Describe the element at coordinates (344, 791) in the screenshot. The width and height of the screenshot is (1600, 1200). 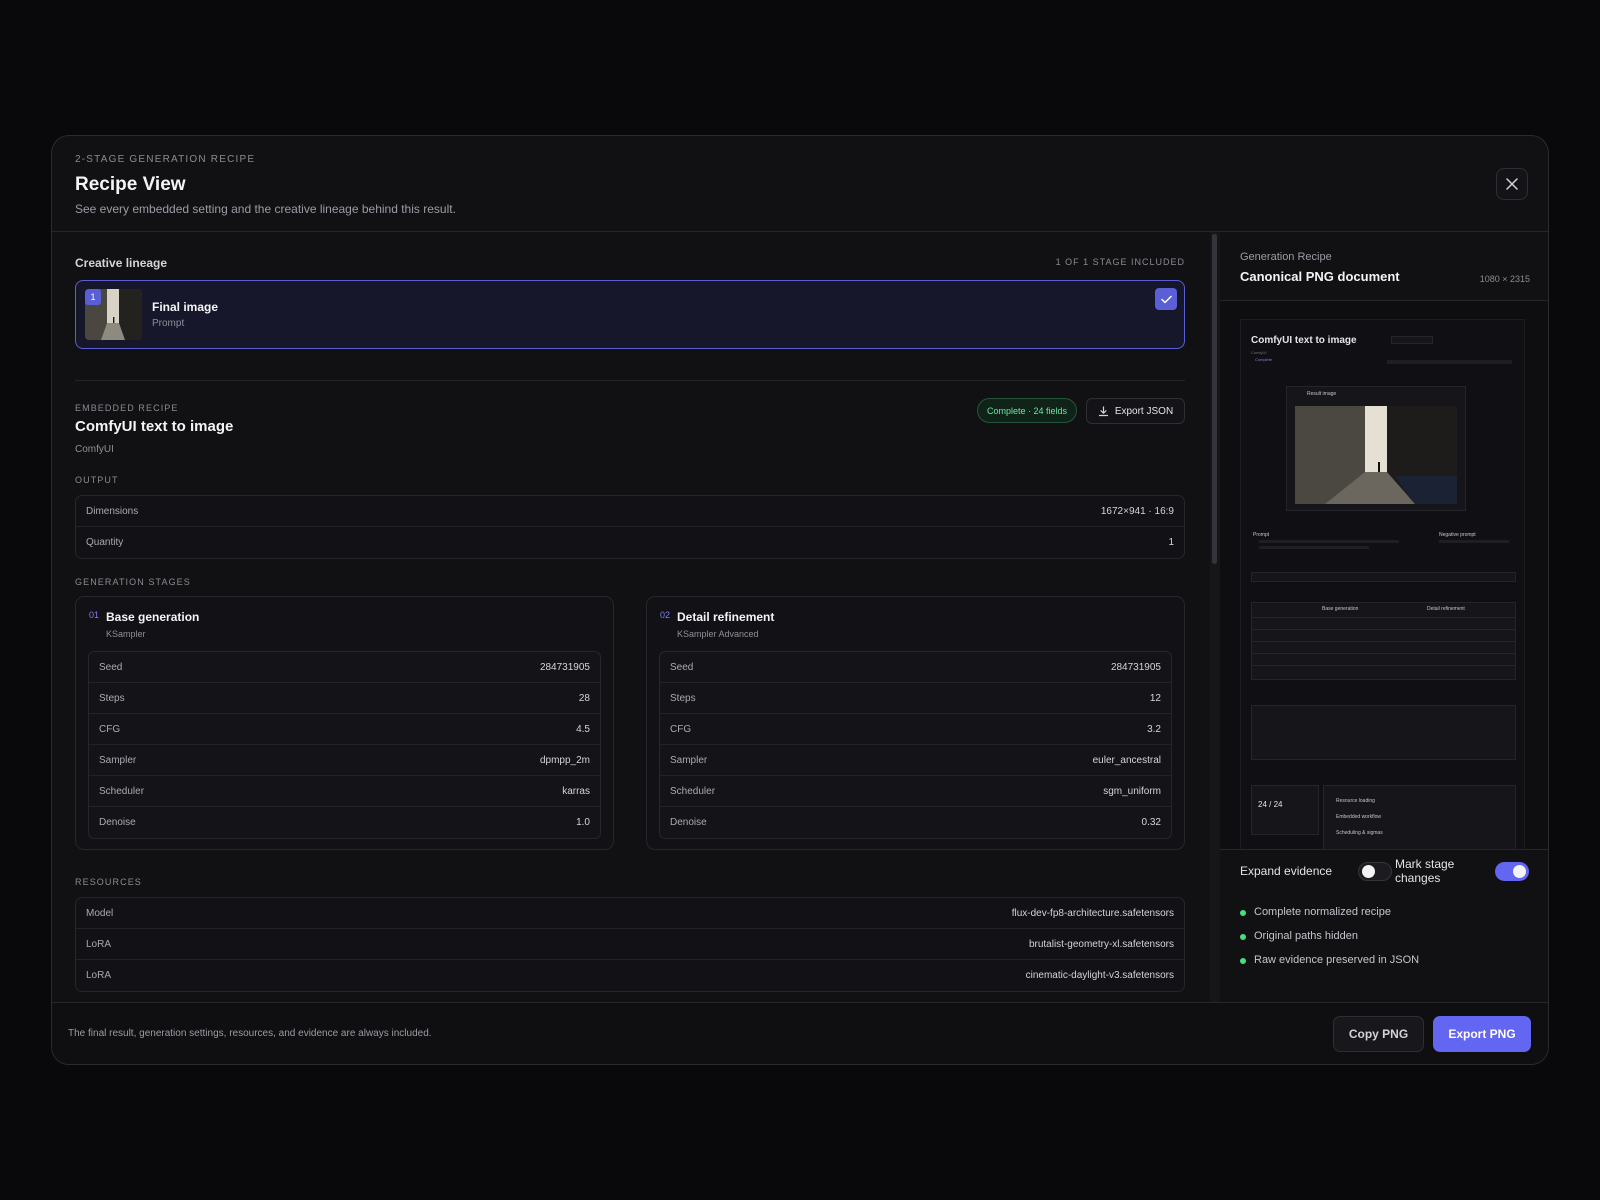
I see `table-row: Scheduler karras` at that location.